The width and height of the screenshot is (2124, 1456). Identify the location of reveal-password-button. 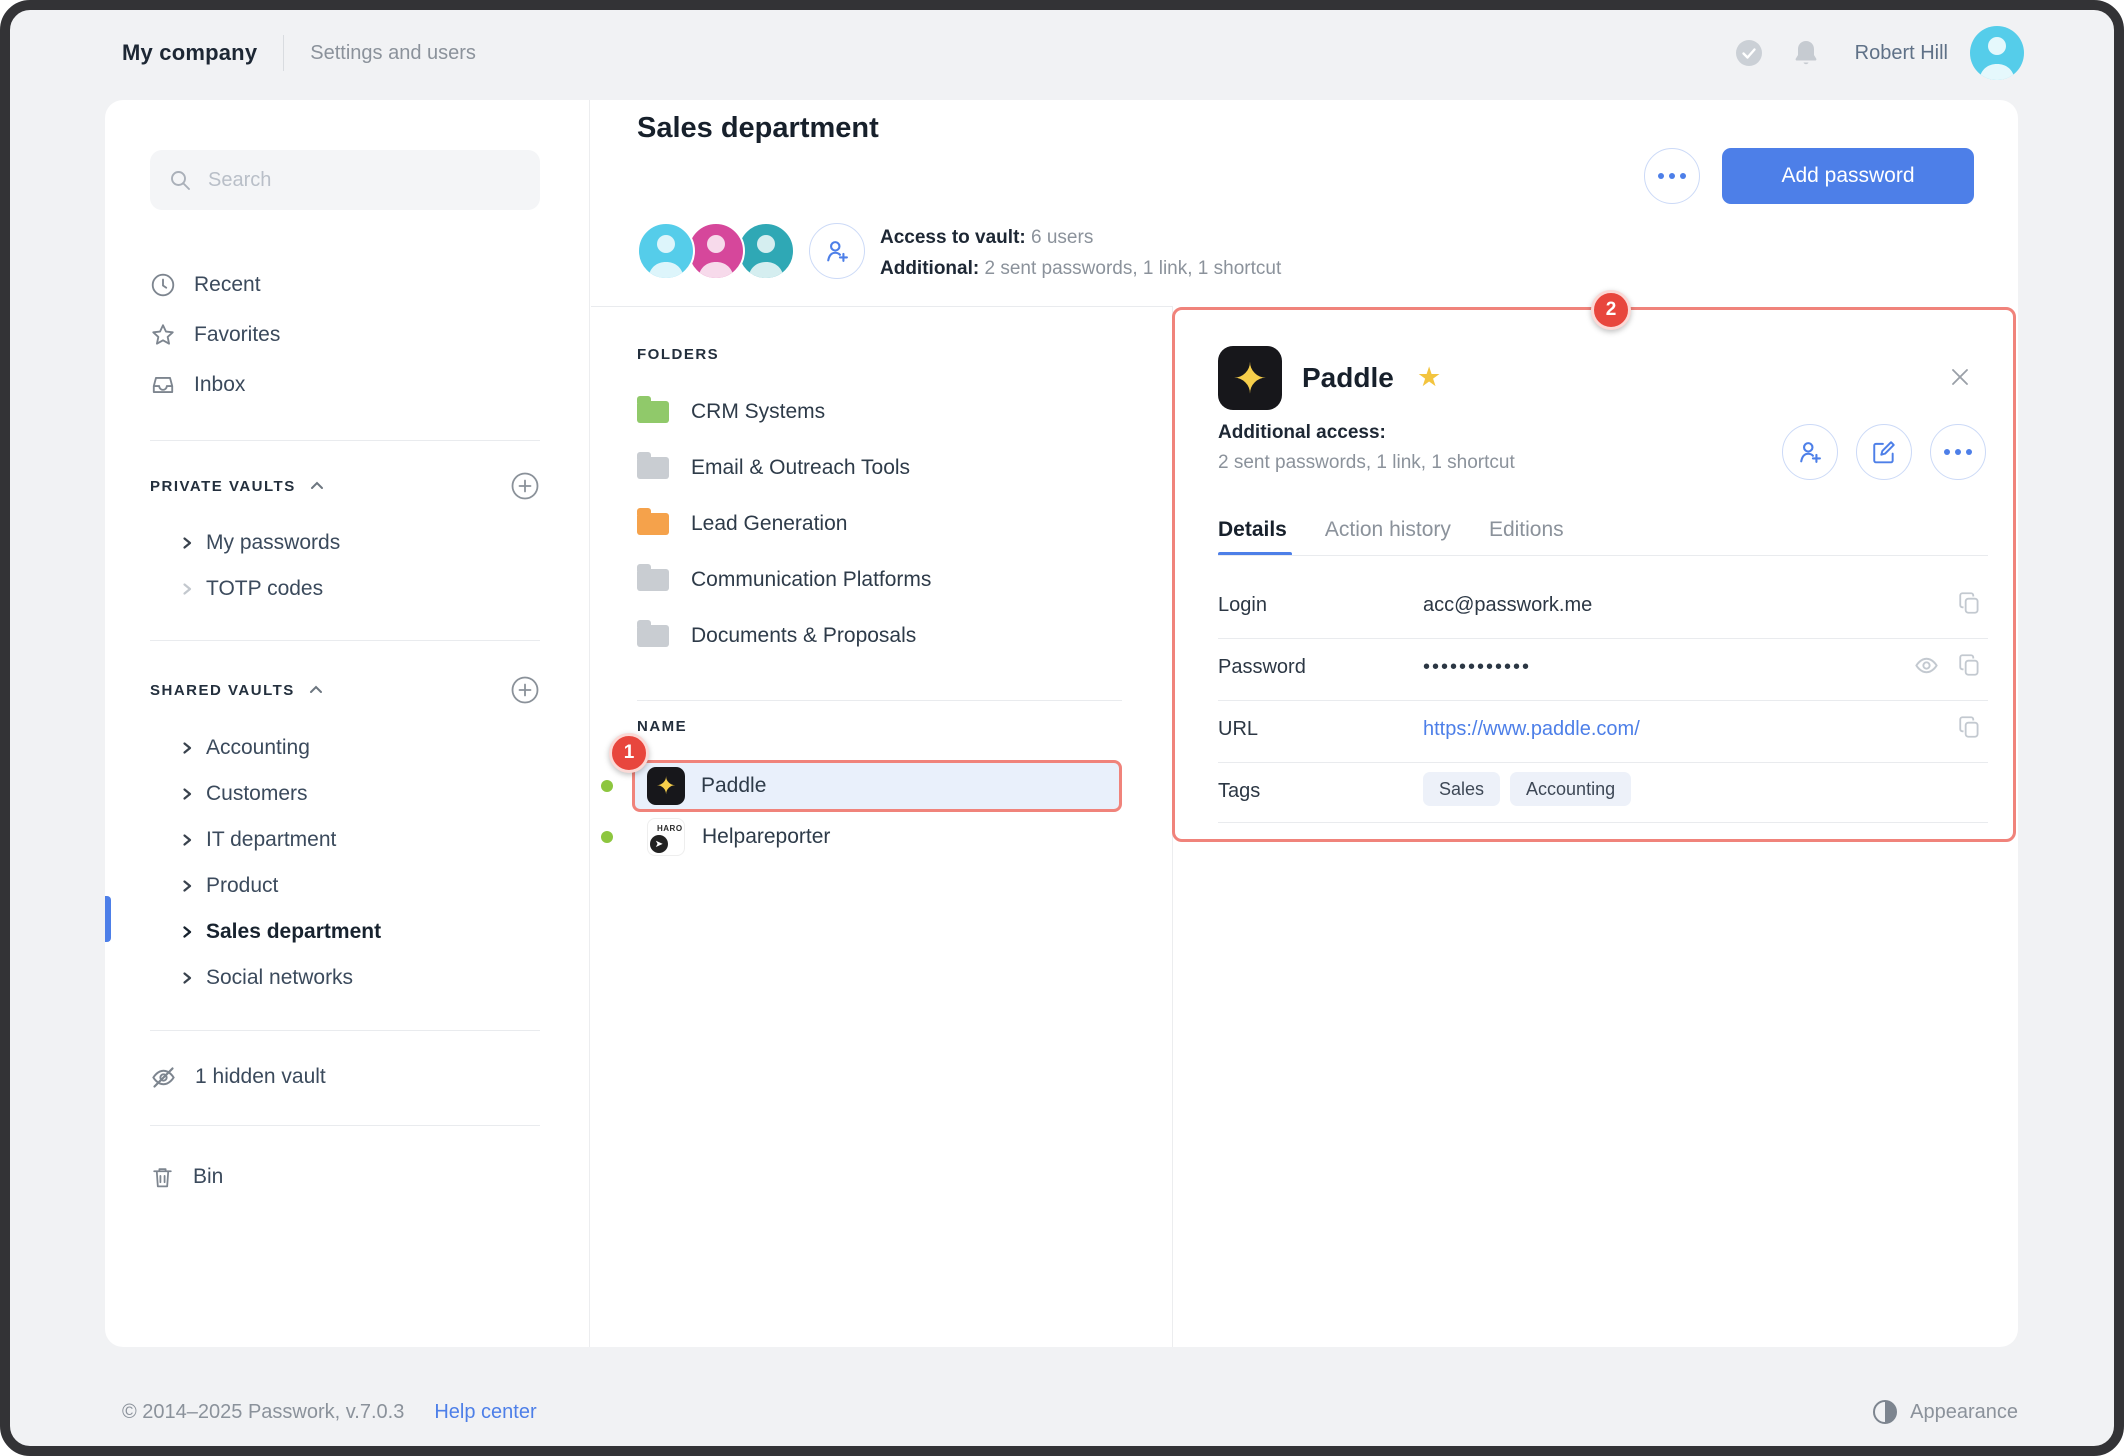
(1926, 665).